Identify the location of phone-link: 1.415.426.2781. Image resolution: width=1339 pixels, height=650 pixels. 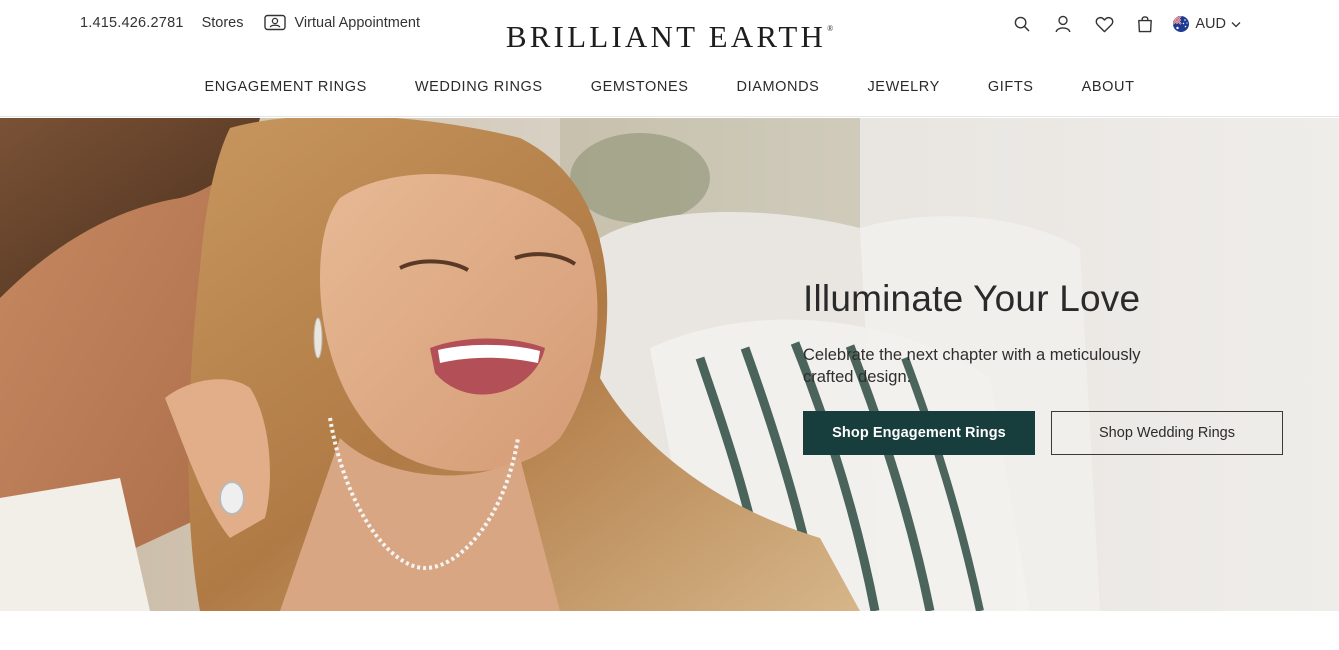
(132, 23).